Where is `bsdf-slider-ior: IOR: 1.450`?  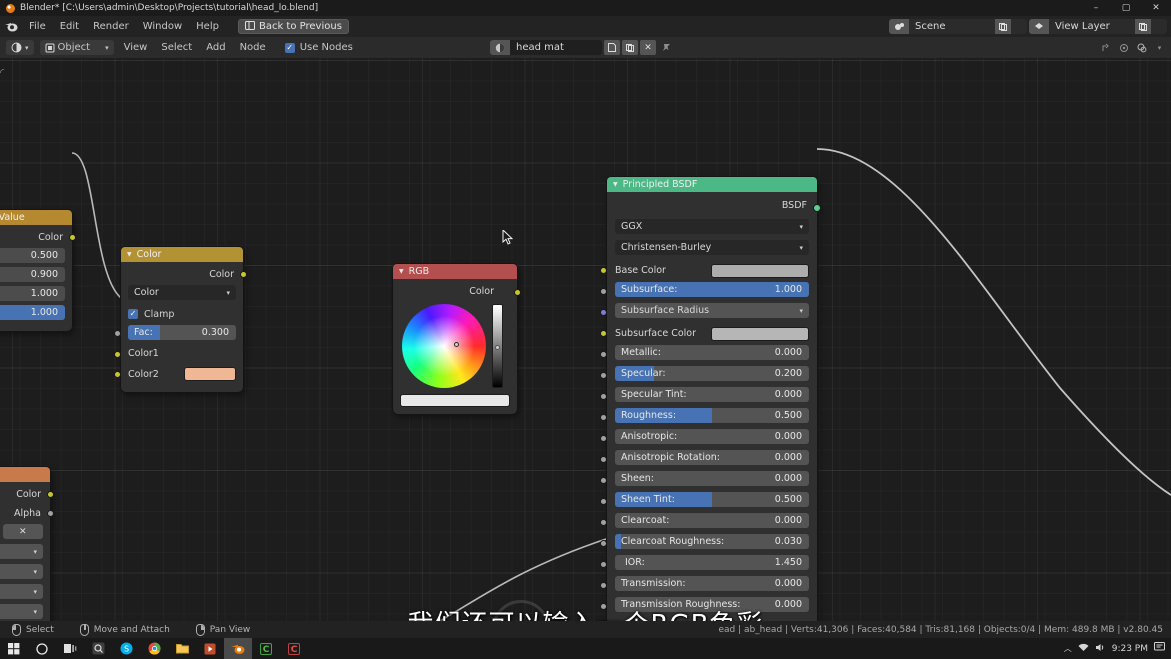
bsdf-slider-ior: IOR: 1.450 is located at coordinates (712, 562).